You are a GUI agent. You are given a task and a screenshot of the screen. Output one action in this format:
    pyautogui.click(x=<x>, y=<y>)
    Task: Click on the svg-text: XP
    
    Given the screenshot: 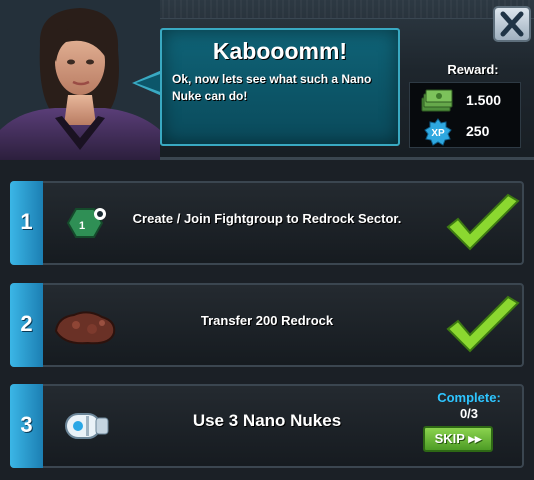 What is the action you would take?
    pyautogui.click(x=438, y=133)
    